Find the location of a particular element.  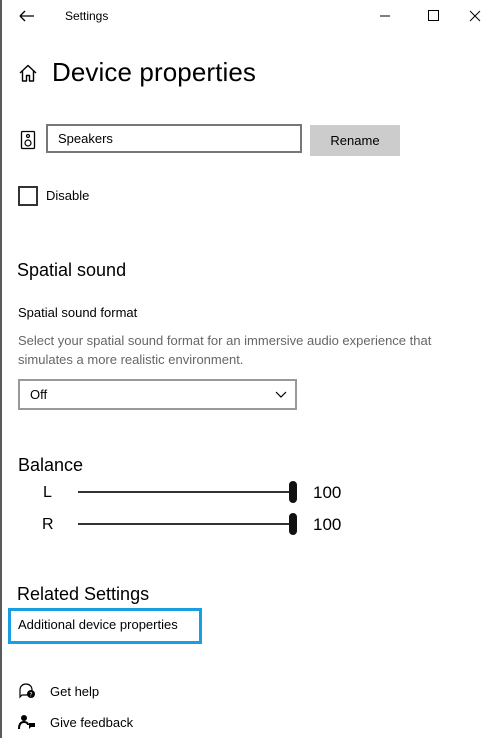

device-name-input: Speakers is located at coordinates (174, 138).